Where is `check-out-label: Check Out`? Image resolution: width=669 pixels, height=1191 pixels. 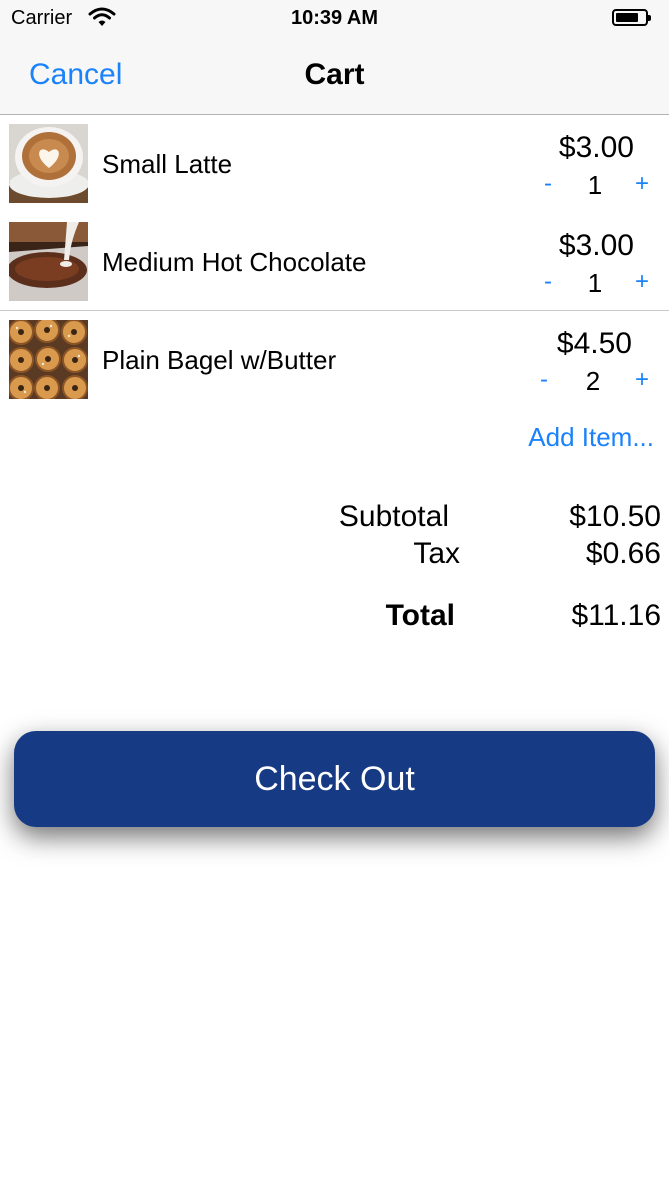
check-out-label: Check Out is located at coordinates (334, 778).